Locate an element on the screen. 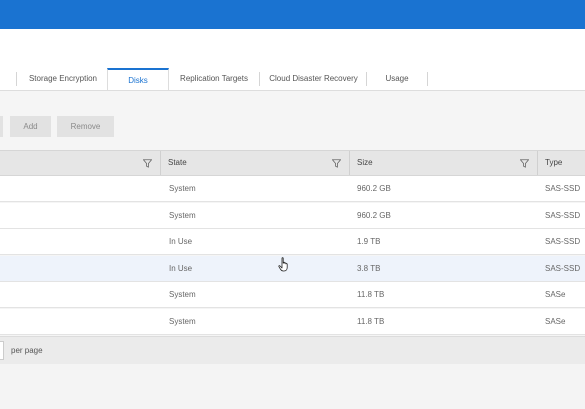 This screenshot has height=409, width=585. tab-label: Replication Targets is located at coordinates (214, 78).